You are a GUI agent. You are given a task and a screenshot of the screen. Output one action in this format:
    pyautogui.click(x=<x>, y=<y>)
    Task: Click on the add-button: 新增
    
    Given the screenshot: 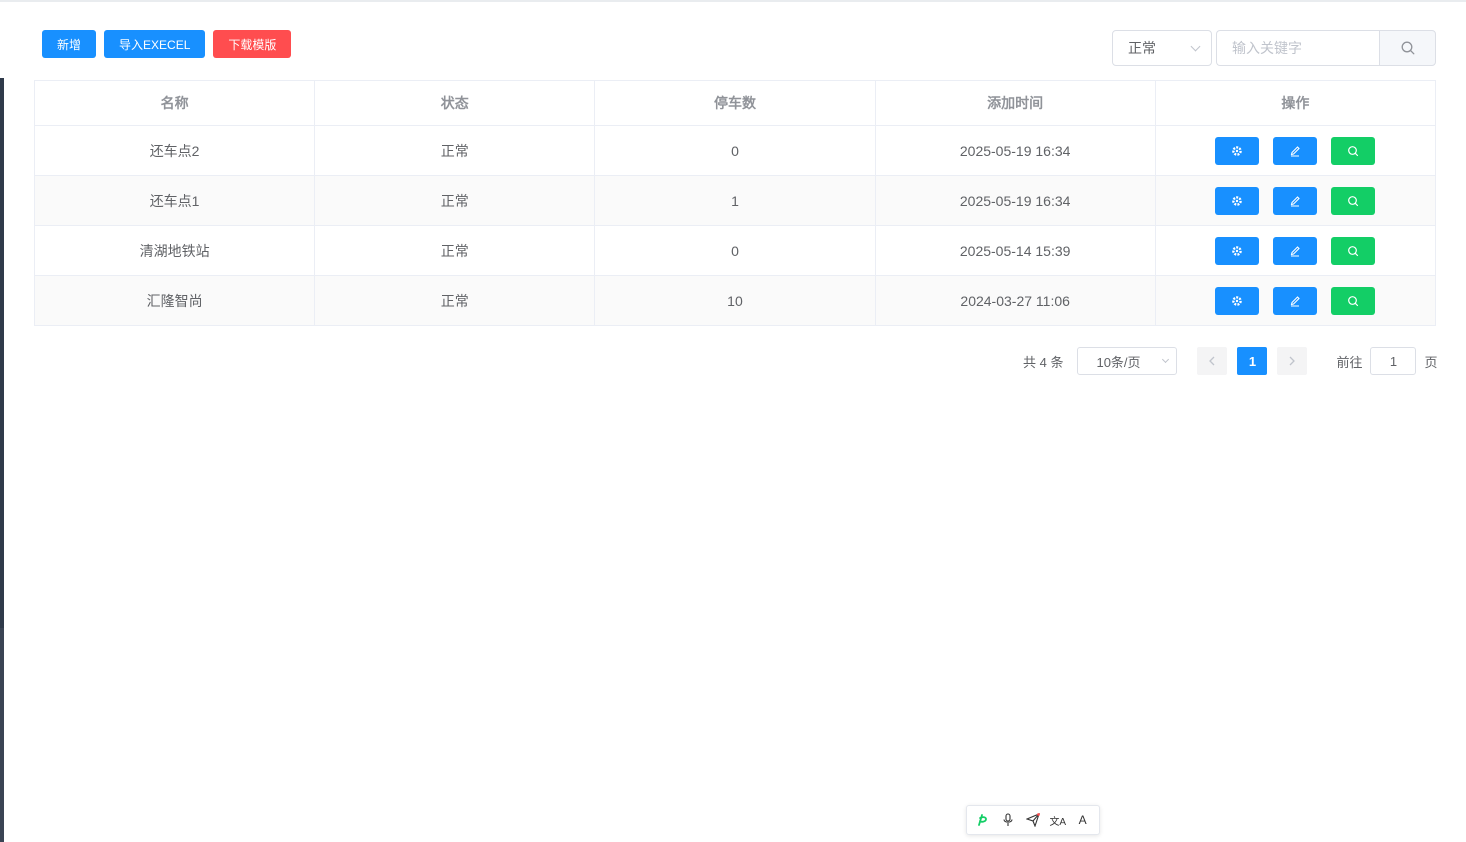 What is the action you would take?
    pyautogui.click(x=69, y=44)
    